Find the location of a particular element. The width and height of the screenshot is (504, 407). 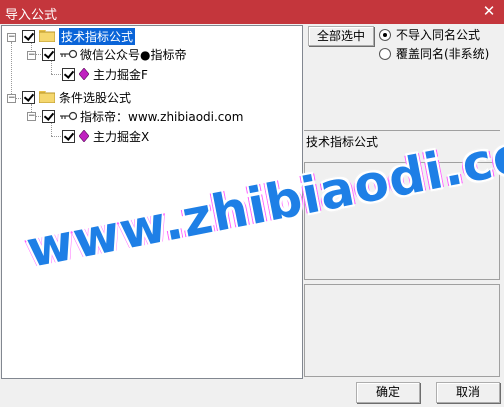

tree-node-wechat: 微信公众号●指标帝 is located at coordinates (114, 54).